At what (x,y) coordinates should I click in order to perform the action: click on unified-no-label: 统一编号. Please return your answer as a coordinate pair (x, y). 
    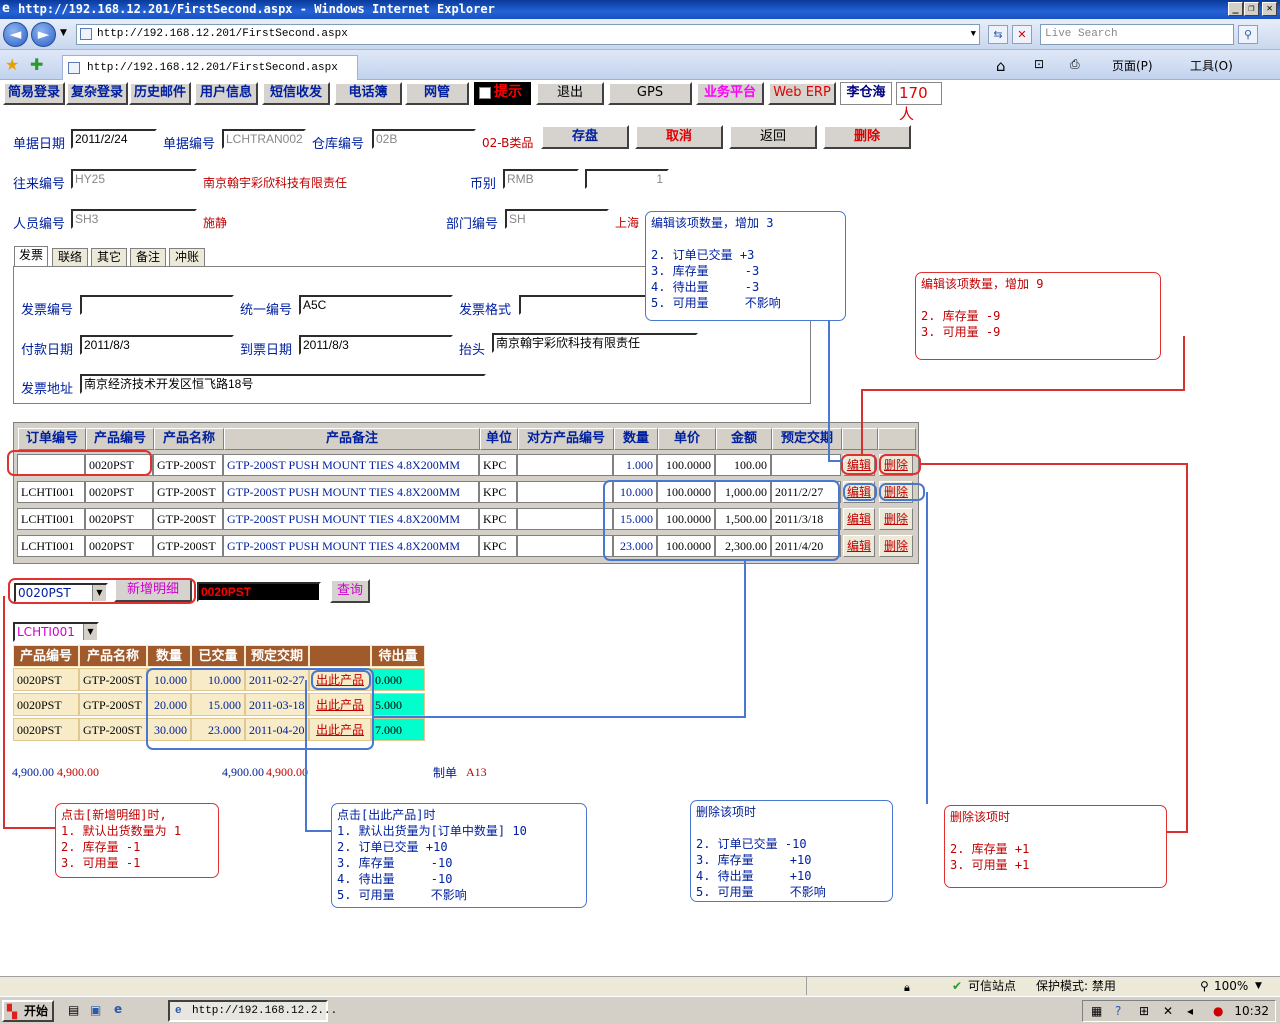
    Looking at the image, I should click on (266, 310).